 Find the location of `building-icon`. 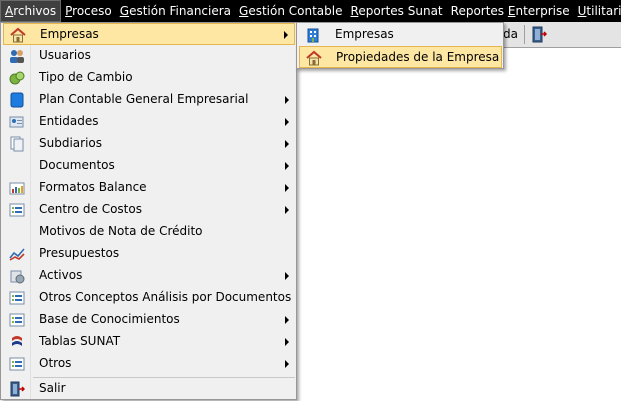

building-icon is located at coordinates (313, 35).